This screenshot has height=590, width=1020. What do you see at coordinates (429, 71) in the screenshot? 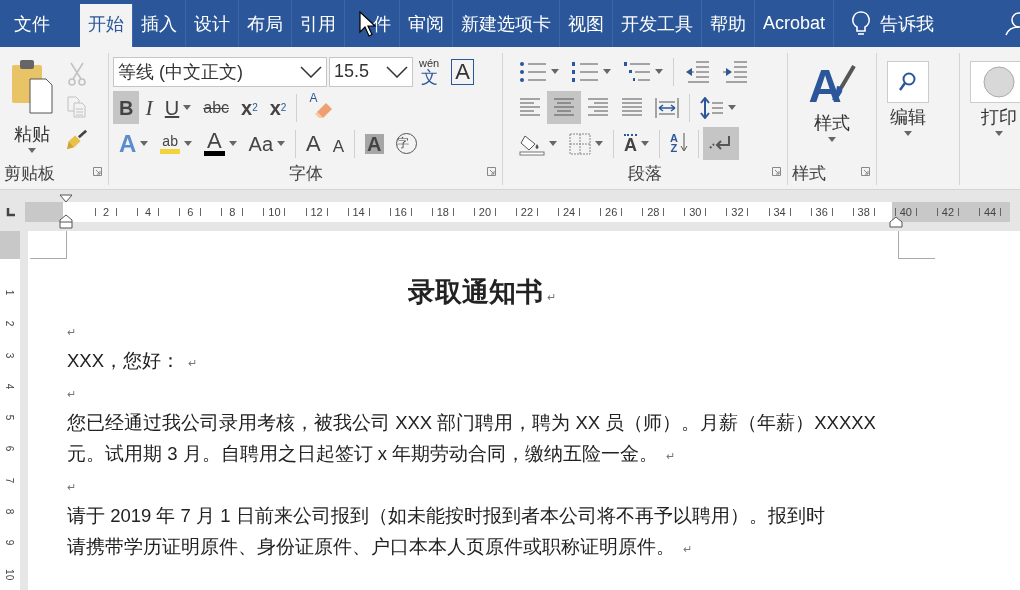
I see `phonetic-guide-button: wén 文` at bounding box center [429, 71].